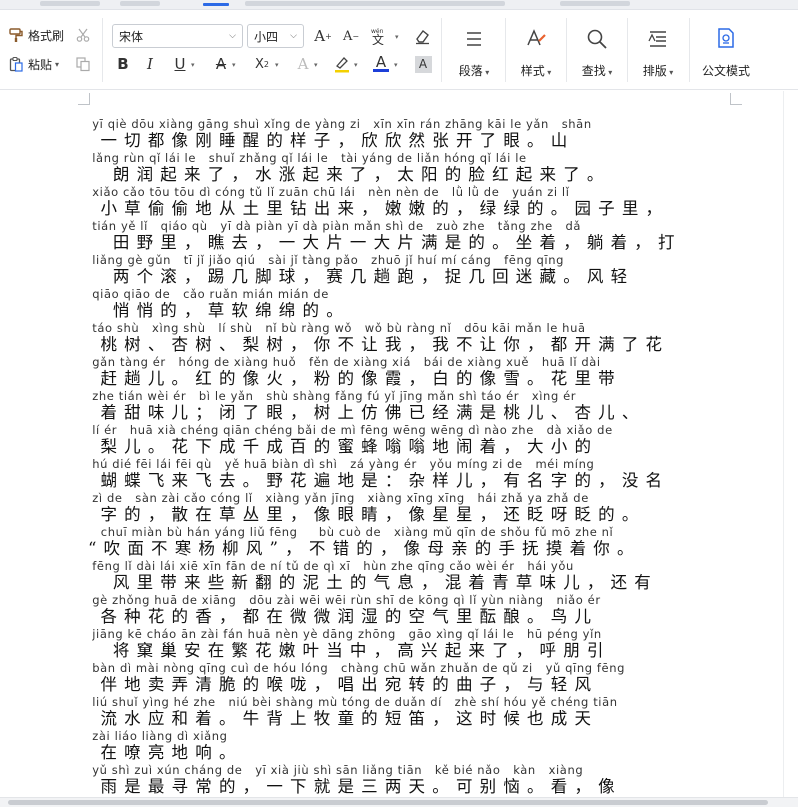 The height and width of the screenshot is (807, 798). I want to click on style-label: 样式, so click(532, 71).